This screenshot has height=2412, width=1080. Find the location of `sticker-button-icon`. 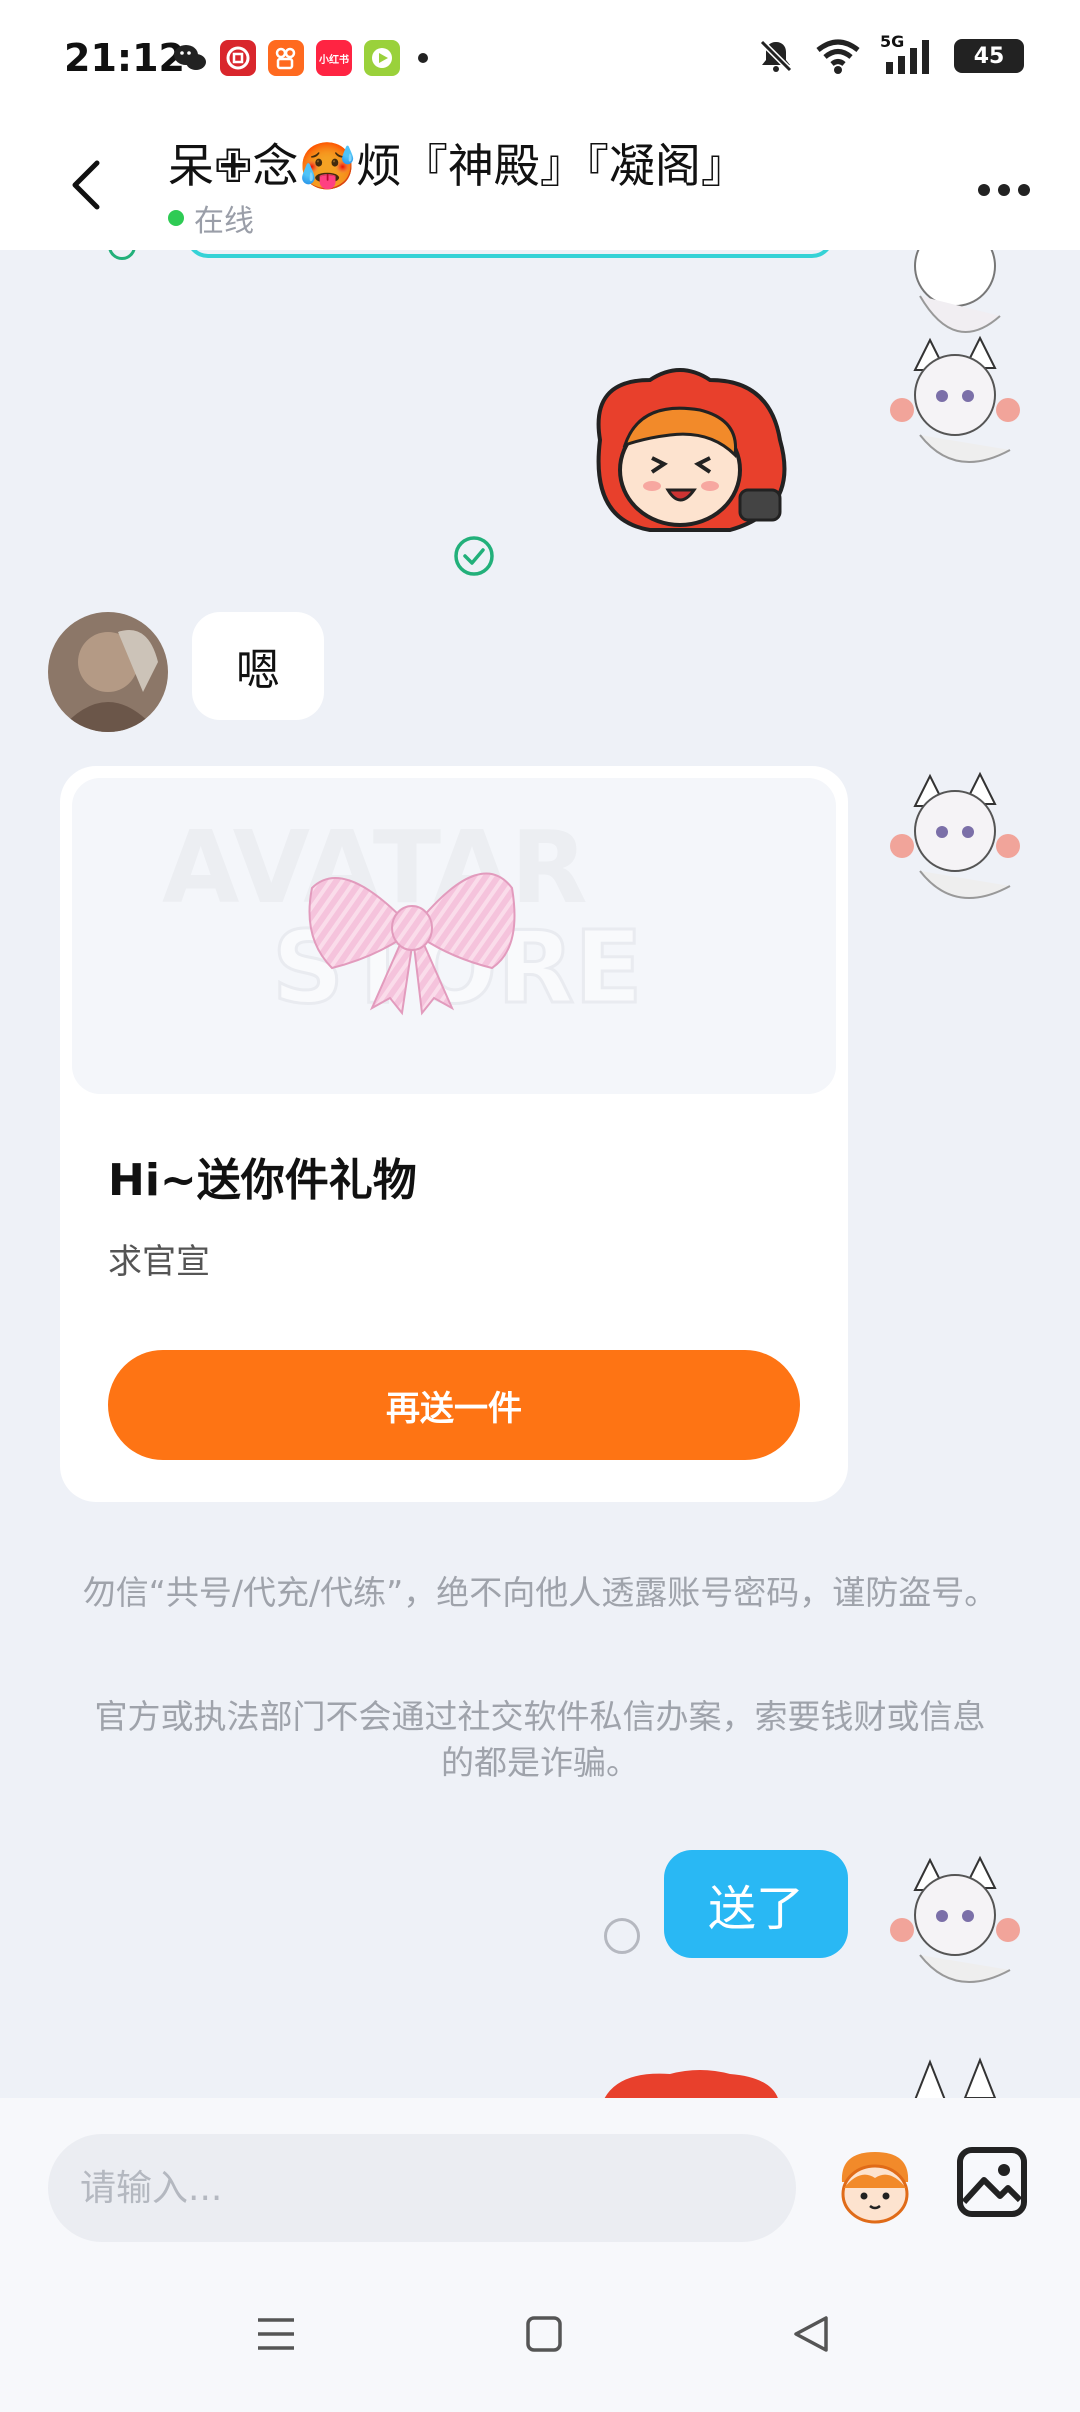

sticker-button-icon is located at coordinates (875, 2187).